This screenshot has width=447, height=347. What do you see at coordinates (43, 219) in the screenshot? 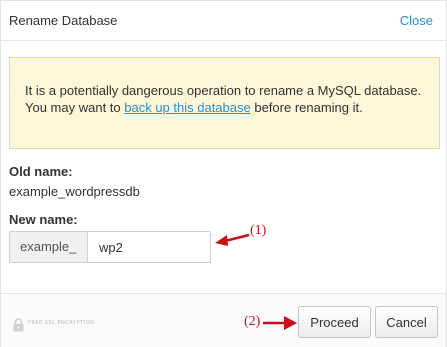
I see `new-name-label: New name:` at bounding box center [43, 219].